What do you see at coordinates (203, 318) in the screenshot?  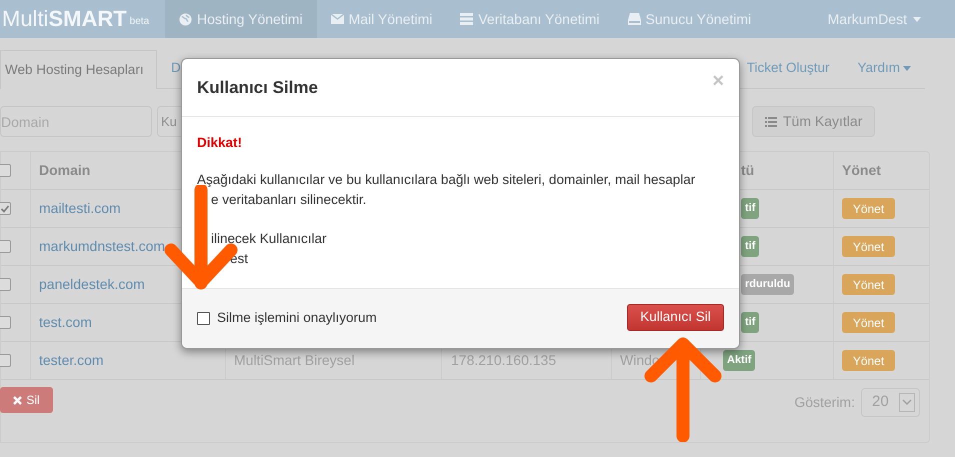 I see `confirm-checkbox` at bounding box center [203, 318].